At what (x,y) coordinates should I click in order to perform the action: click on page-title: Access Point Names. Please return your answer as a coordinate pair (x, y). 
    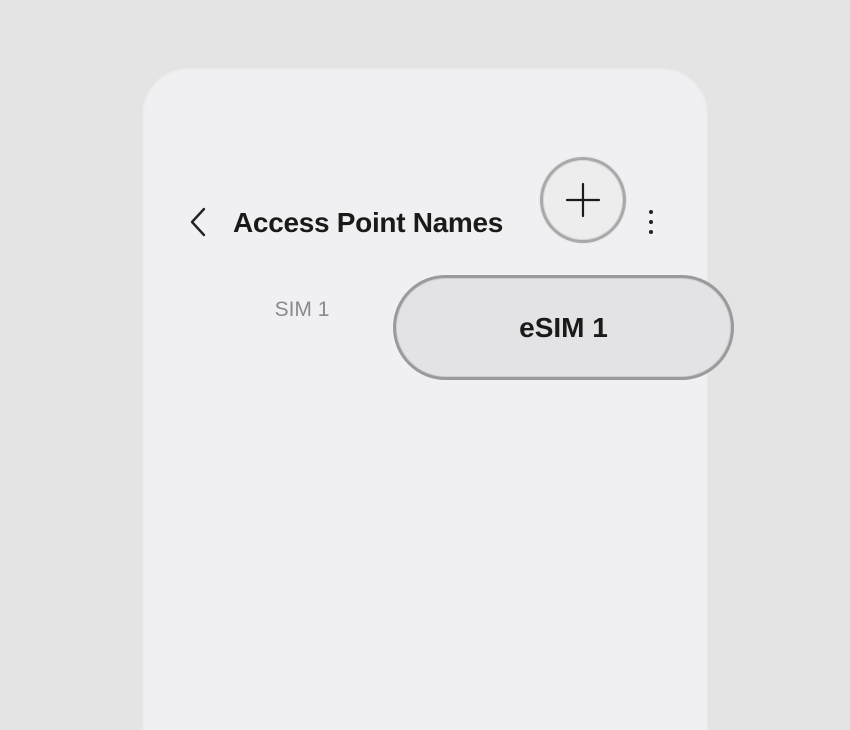
    Looking at the image, I should click on (368, 222).